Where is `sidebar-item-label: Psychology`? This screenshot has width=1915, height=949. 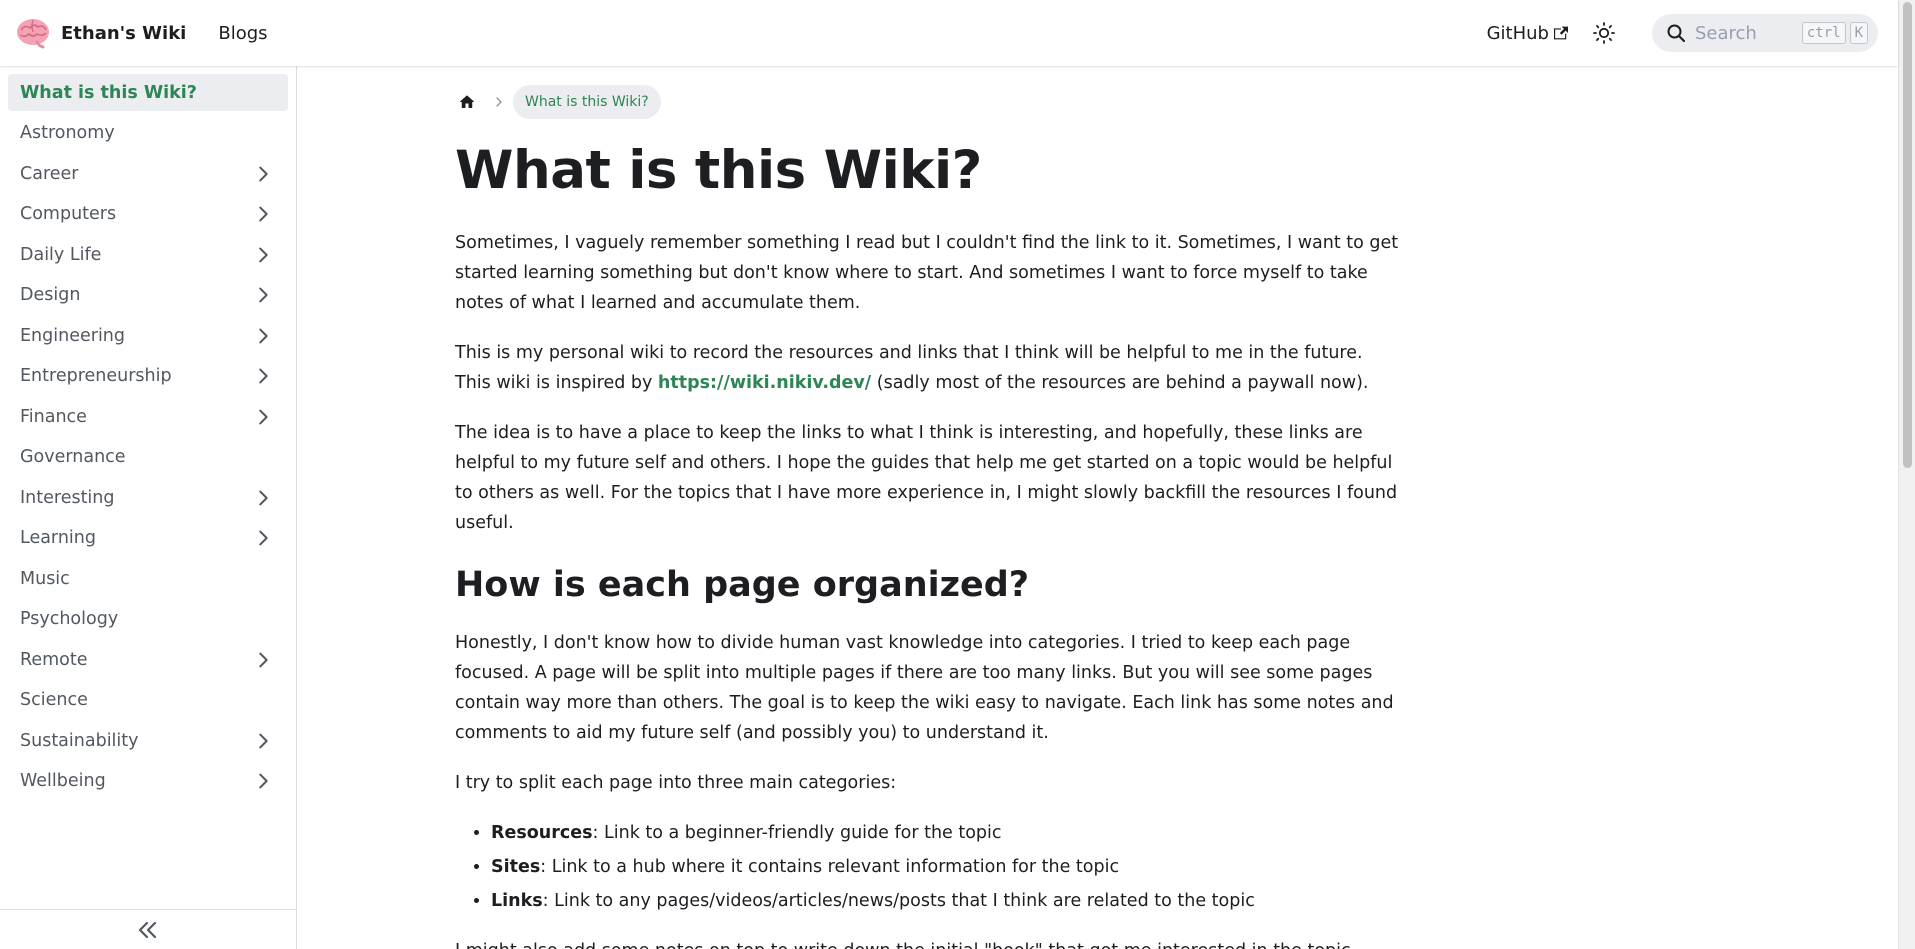 sidebar-item-label: Psychology is located at coordinates (69, 619).